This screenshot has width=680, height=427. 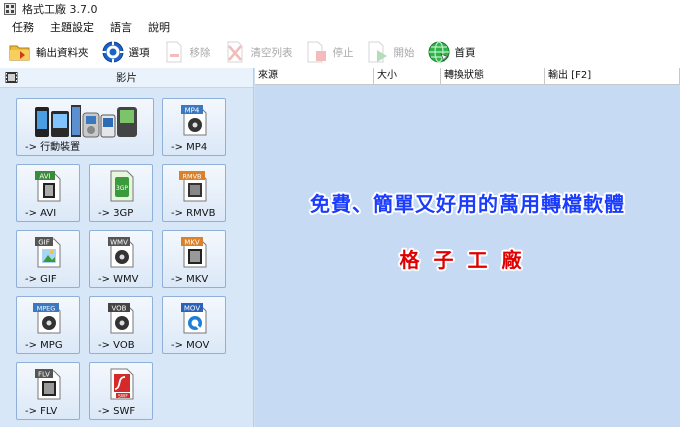 I want to click on title-bar: 格式工廠 3.7.0, so click(x=340, y=9).